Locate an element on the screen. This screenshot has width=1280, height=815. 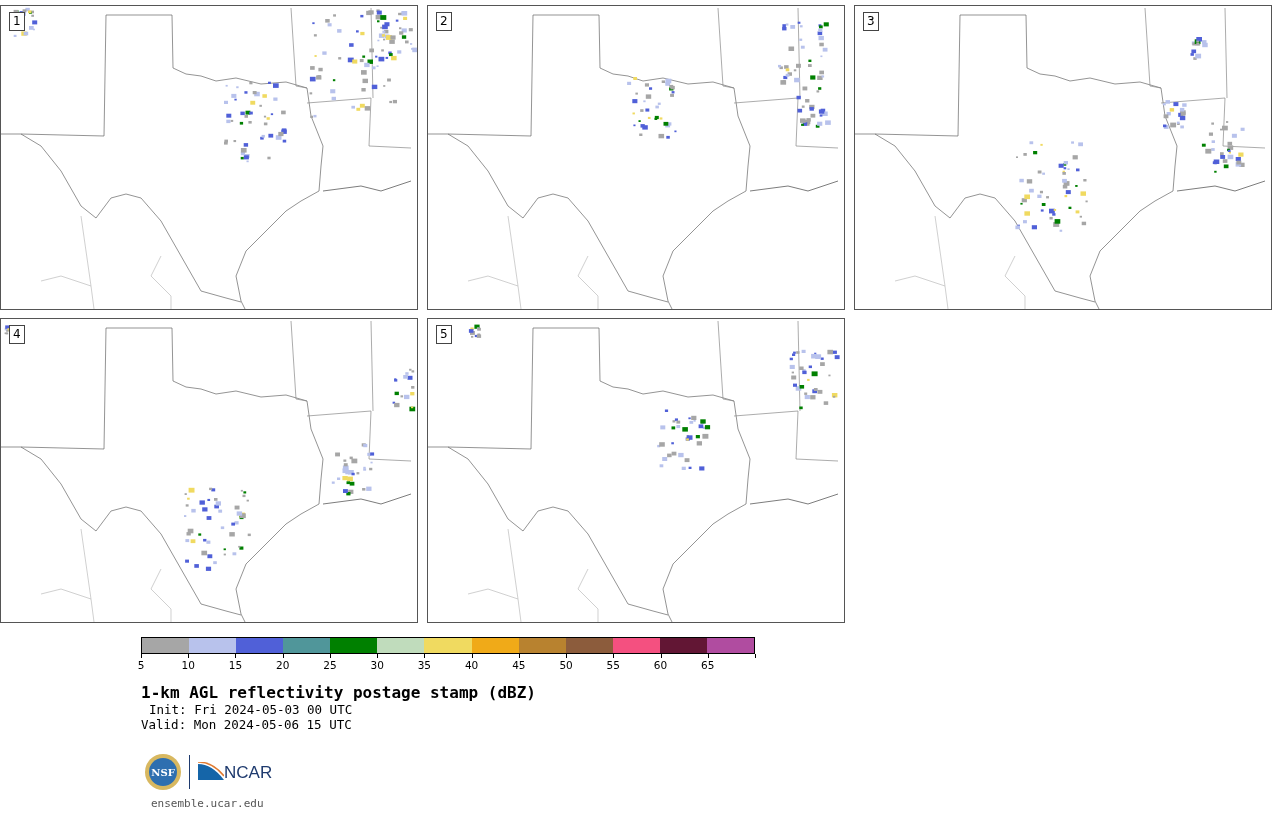
tick-label: 10 is located at coordinates (188, 665).